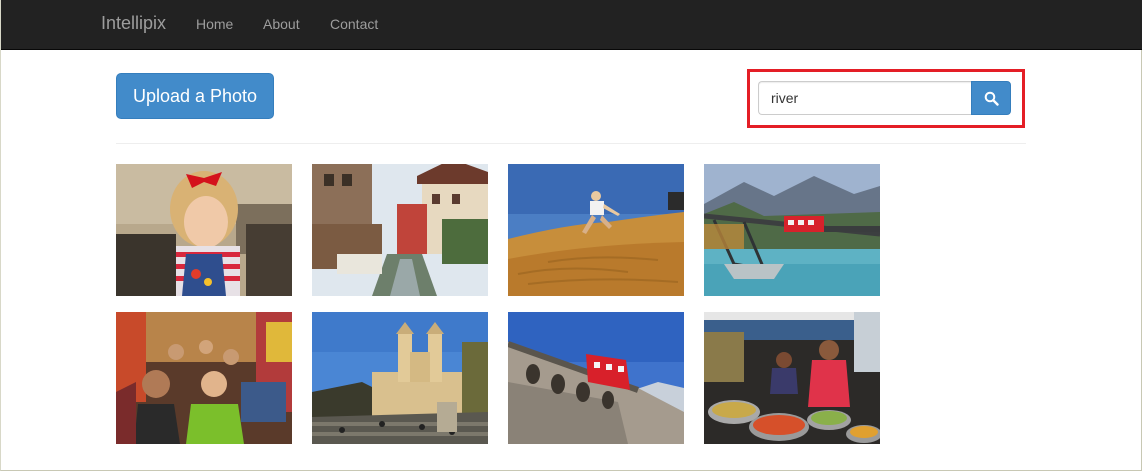 The image size is (1142, 471). I want to click on photo-thumbnail-girl-with-red-bow, so click(204, 230).